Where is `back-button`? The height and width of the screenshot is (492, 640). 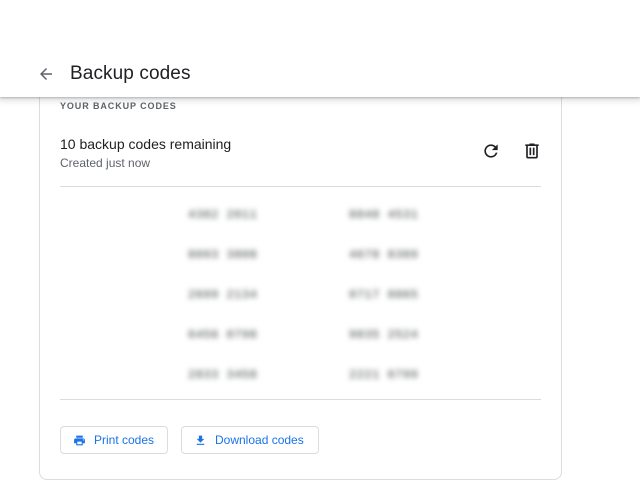
back-button is located at coordinates (46, 74).